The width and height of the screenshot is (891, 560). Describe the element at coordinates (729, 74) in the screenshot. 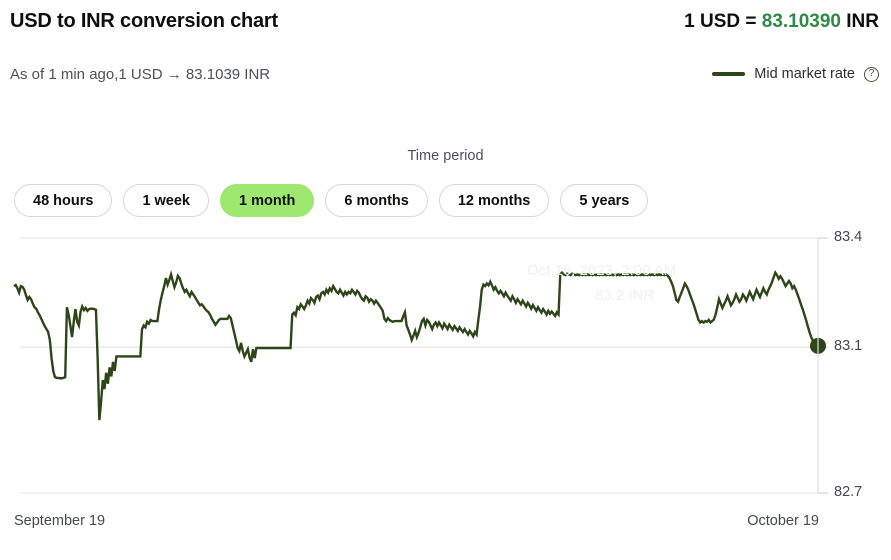

I see `line-swatch-icon` at that location.